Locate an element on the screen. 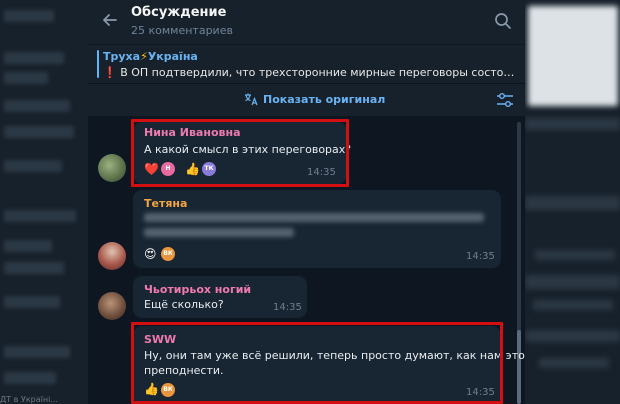 The height and width of the screenshot is (404, 620). translation-settings-icon is located at coordinates (505, 100).